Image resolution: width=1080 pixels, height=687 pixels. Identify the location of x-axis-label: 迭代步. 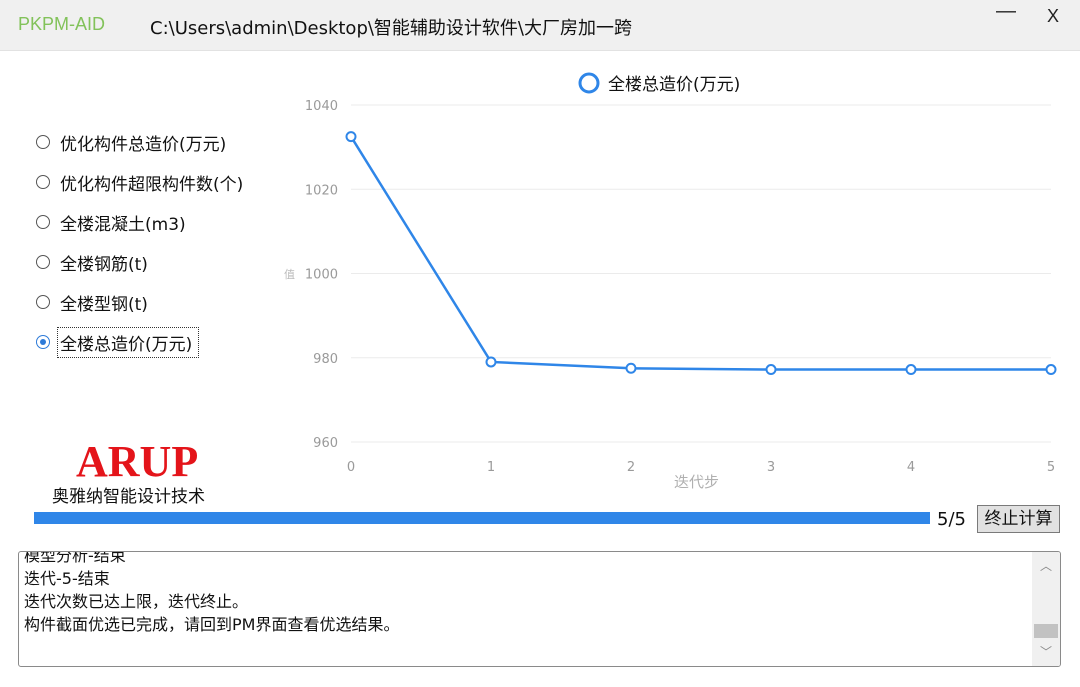
(696, 482).